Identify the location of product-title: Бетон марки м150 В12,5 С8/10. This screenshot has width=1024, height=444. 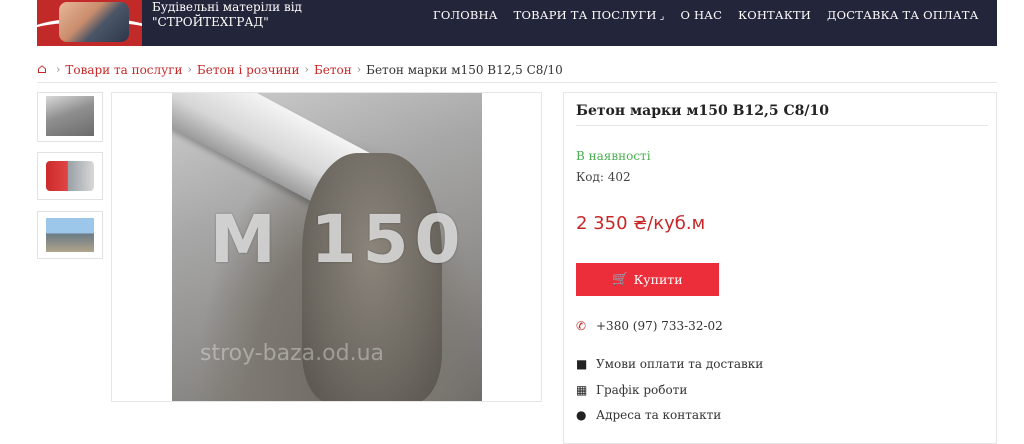
(702, 111).